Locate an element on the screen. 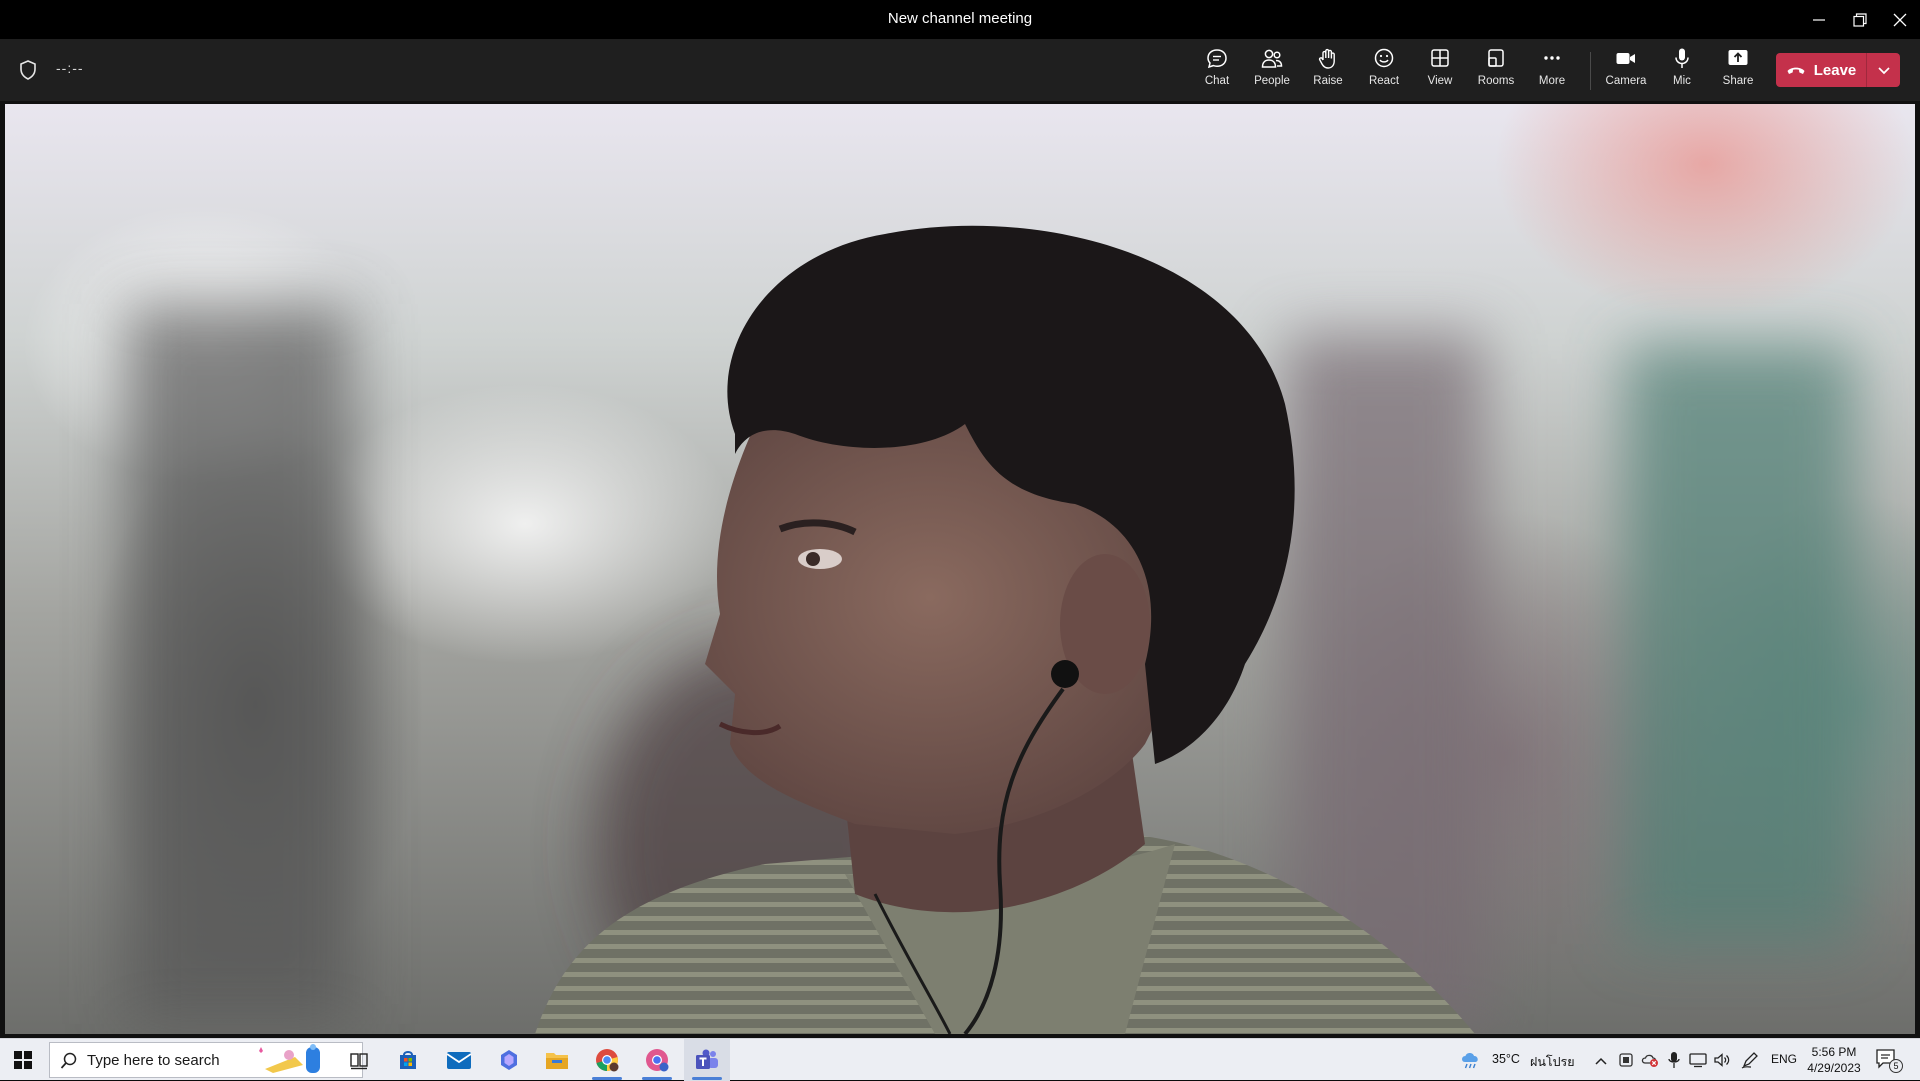  close-icon is located at coordinates (1900, 19).